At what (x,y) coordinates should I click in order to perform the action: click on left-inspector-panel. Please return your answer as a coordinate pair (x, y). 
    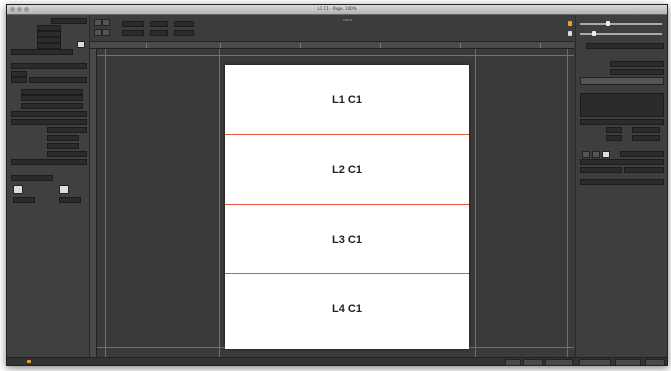
    Looking at the image, I should click on (48, 190).